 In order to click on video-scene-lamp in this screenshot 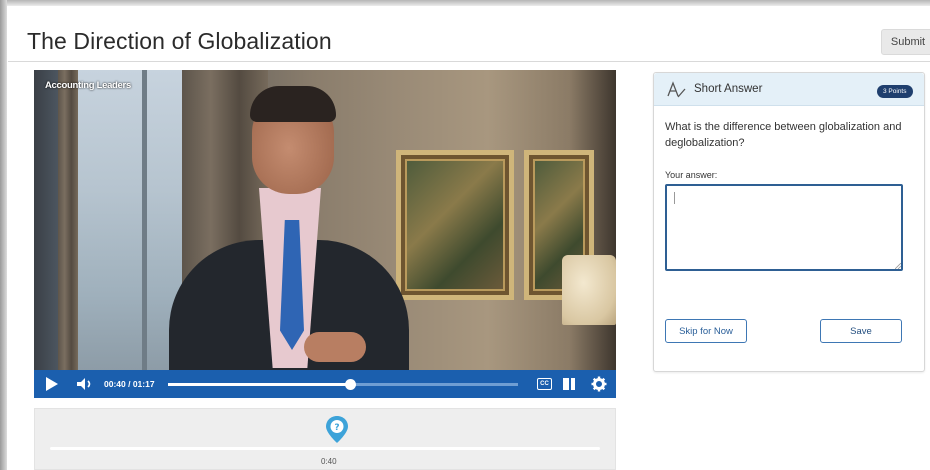, I will do `click(589, 290)`.